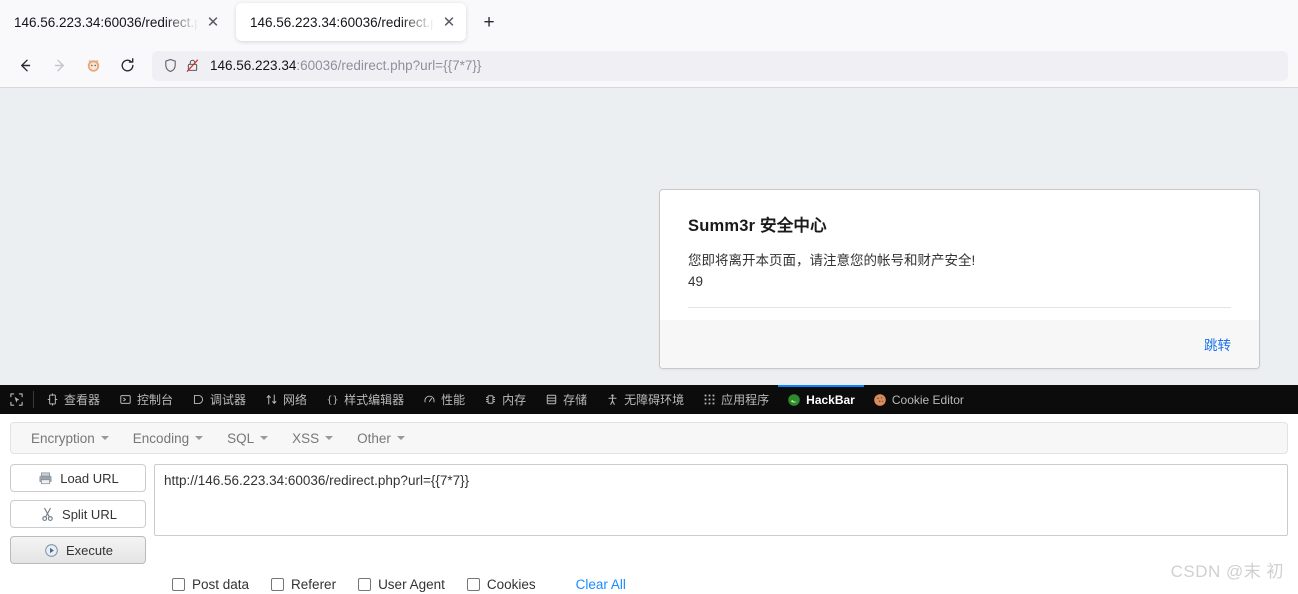  I want to click on devtools-tab-hackbar: HackBar, so click(821, 399).